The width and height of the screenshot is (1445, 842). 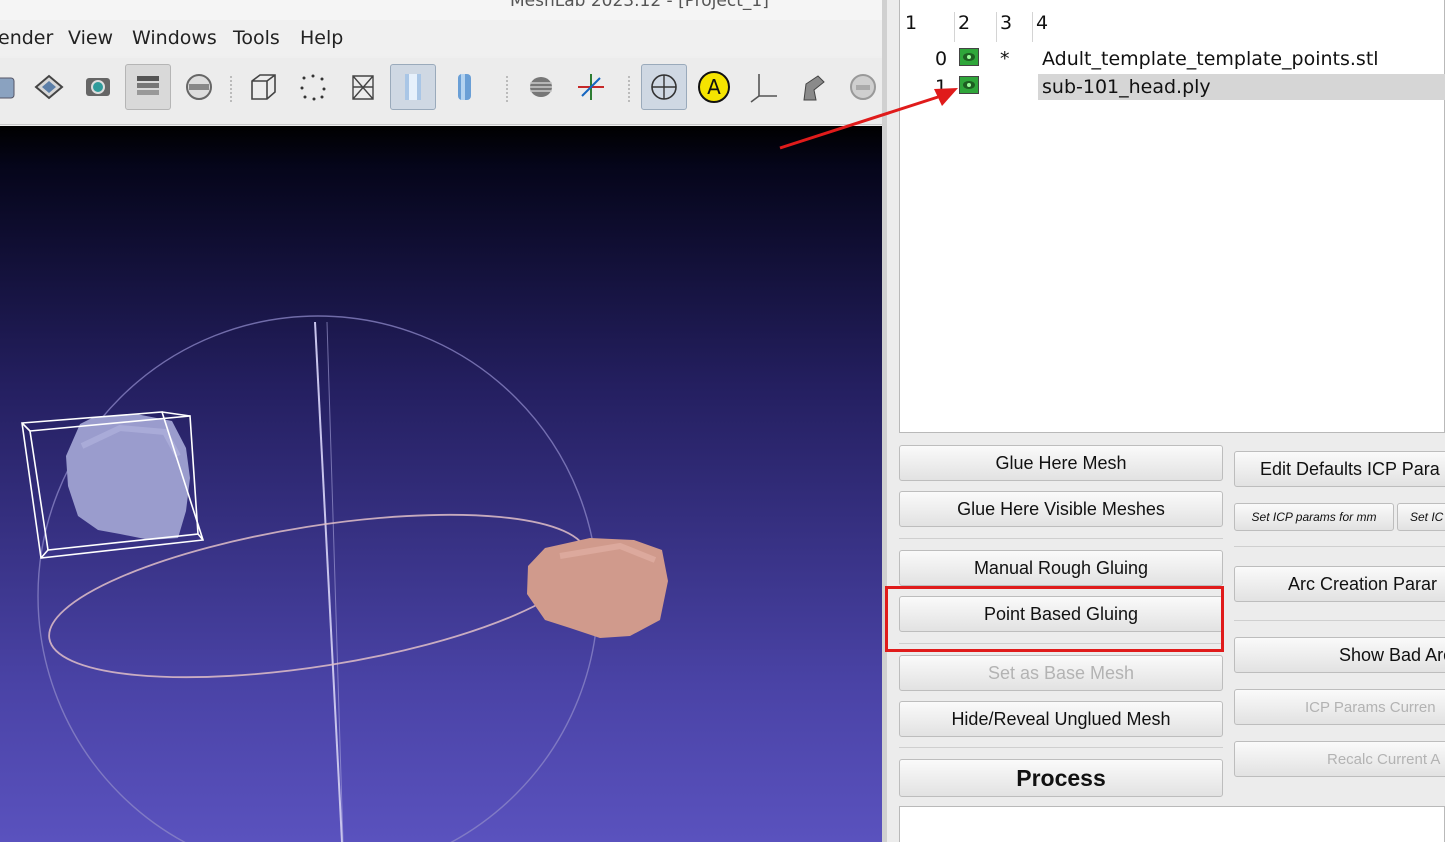 What do you see at coordinates (1339, 655) in the screenshot?
I see `show-bad-arcs-button: Show Bad Arc` at bounding box center [1339, 655].